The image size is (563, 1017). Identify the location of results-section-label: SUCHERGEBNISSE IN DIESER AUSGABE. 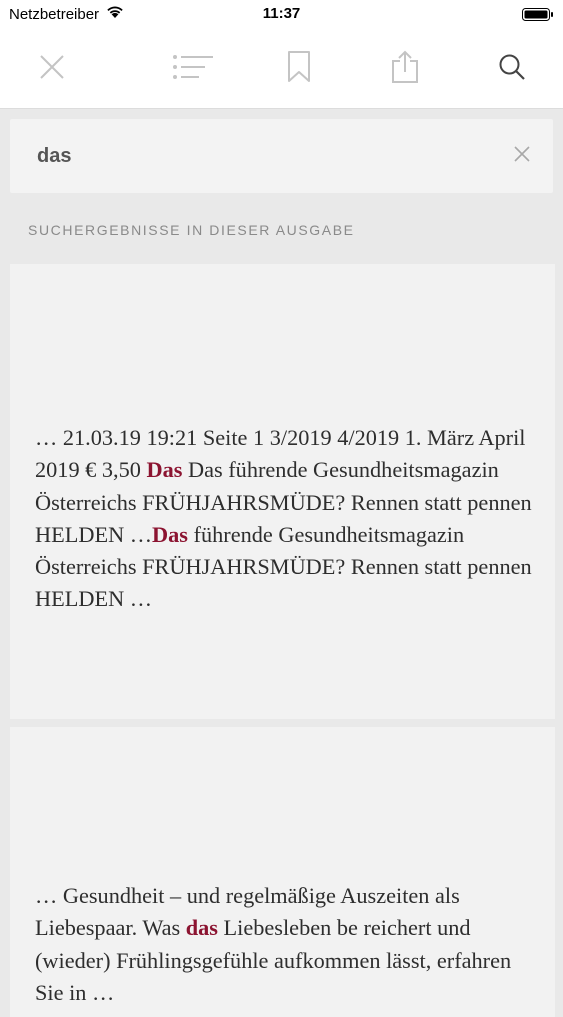
(191, 230).